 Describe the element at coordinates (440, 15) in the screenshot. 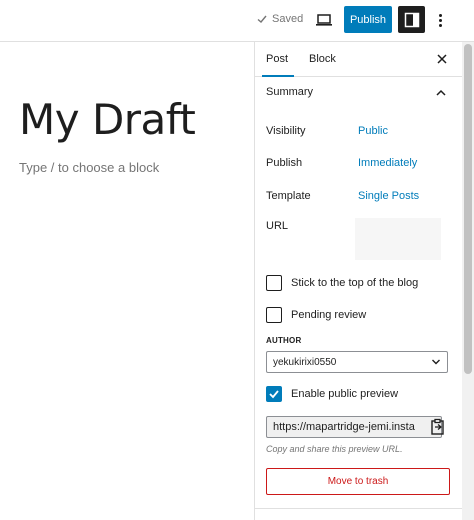

I see `more-vertical-icon` at that location.